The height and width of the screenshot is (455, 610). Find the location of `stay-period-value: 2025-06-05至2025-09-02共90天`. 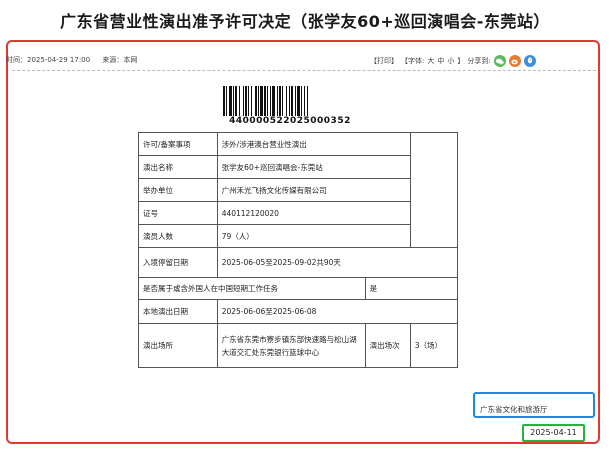

stay-period-value: 2025-06-05至2025-09-02共90天 is located at coordinates (337, 262).